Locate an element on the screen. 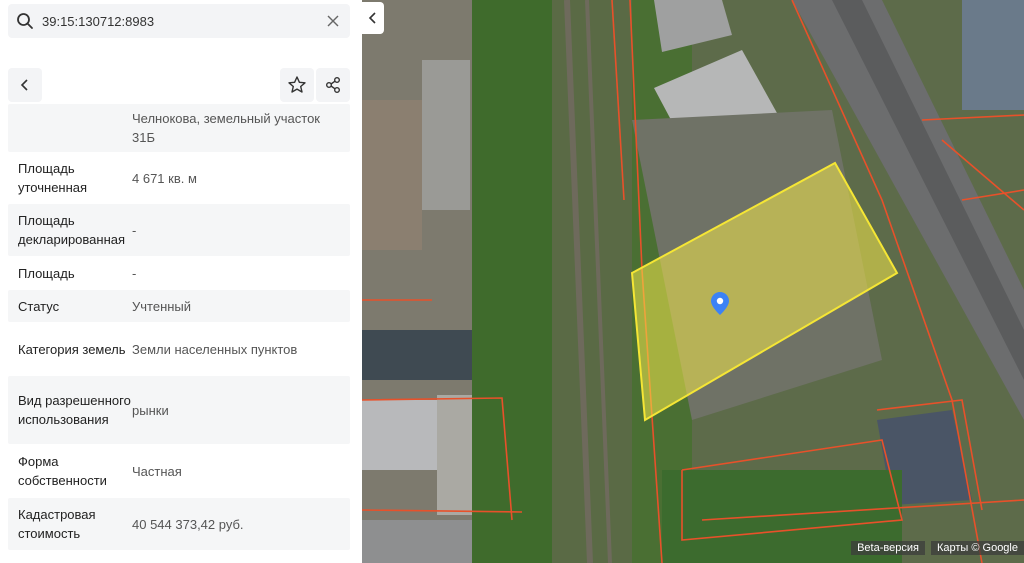 This screenshot has height=563, width=1024. property-row-address: Челнокова, земельный участок 31Б is located at coordinates (179, 128).